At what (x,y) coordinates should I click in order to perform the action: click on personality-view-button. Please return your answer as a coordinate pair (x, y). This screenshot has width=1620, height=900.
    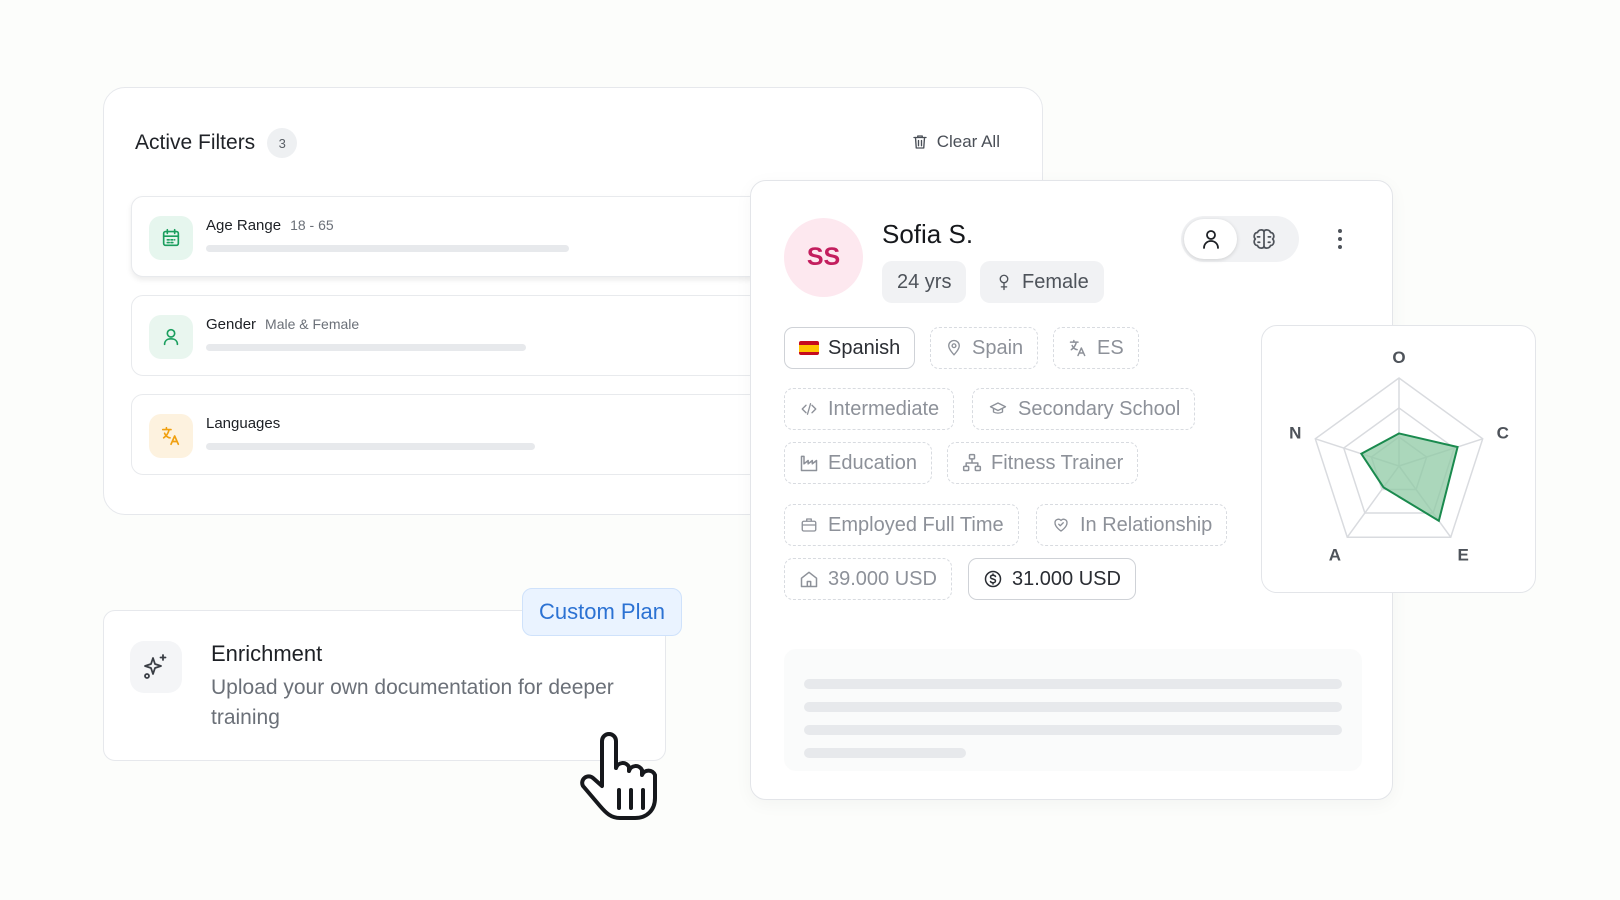
    Looking at the image, I should click on (1263, 239).